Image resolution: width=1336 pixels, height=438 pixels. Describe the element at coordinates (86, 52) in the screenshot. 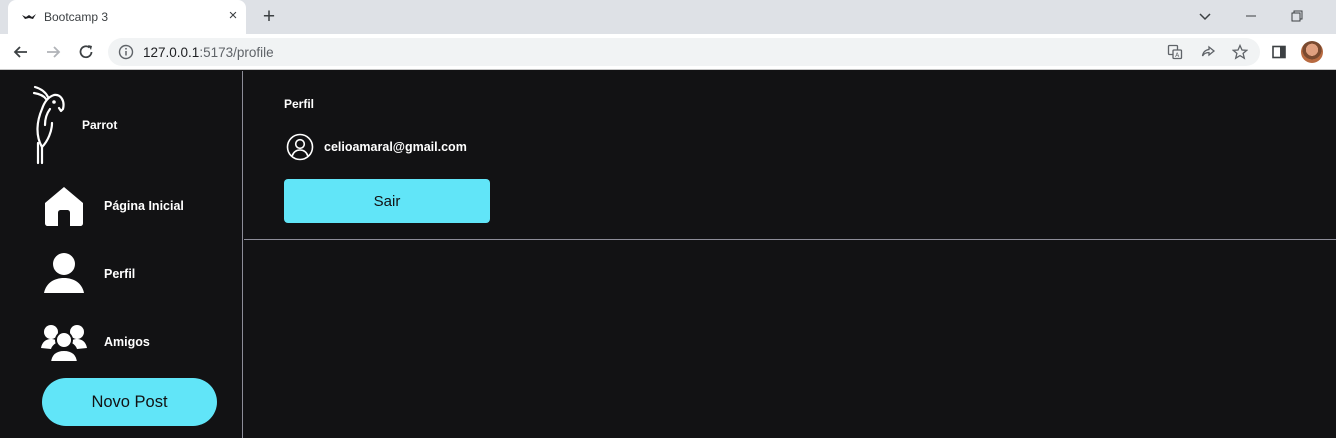

I see `reload-icon` at that location.